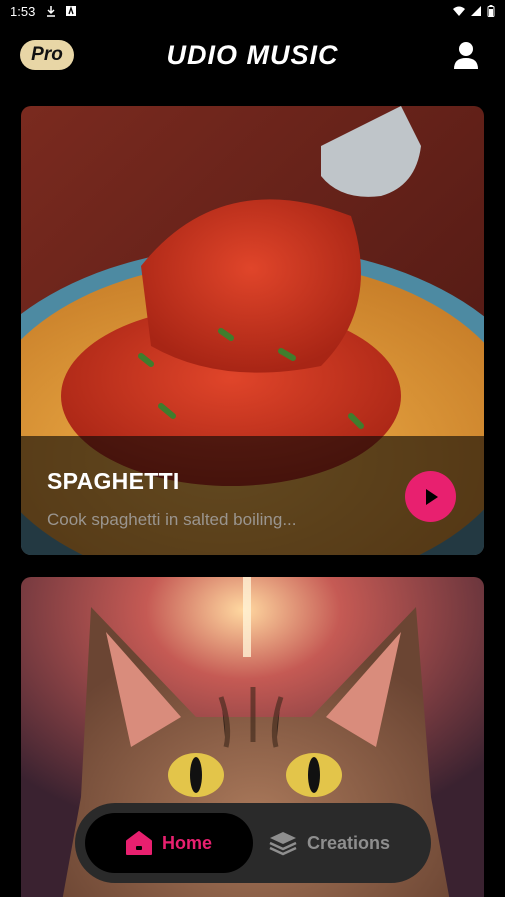  I want to click on card-title: SPAGHETTI, so click(113, 481).